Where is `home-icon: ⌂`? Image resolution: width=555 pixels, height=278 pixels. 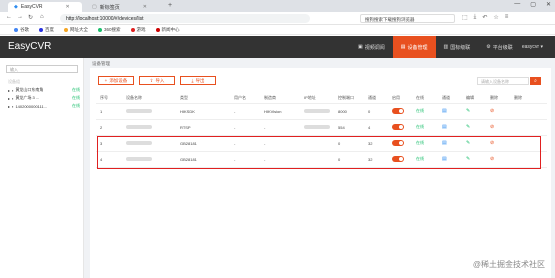 home-icon: ⌂ is located at coordinates (42, 17).